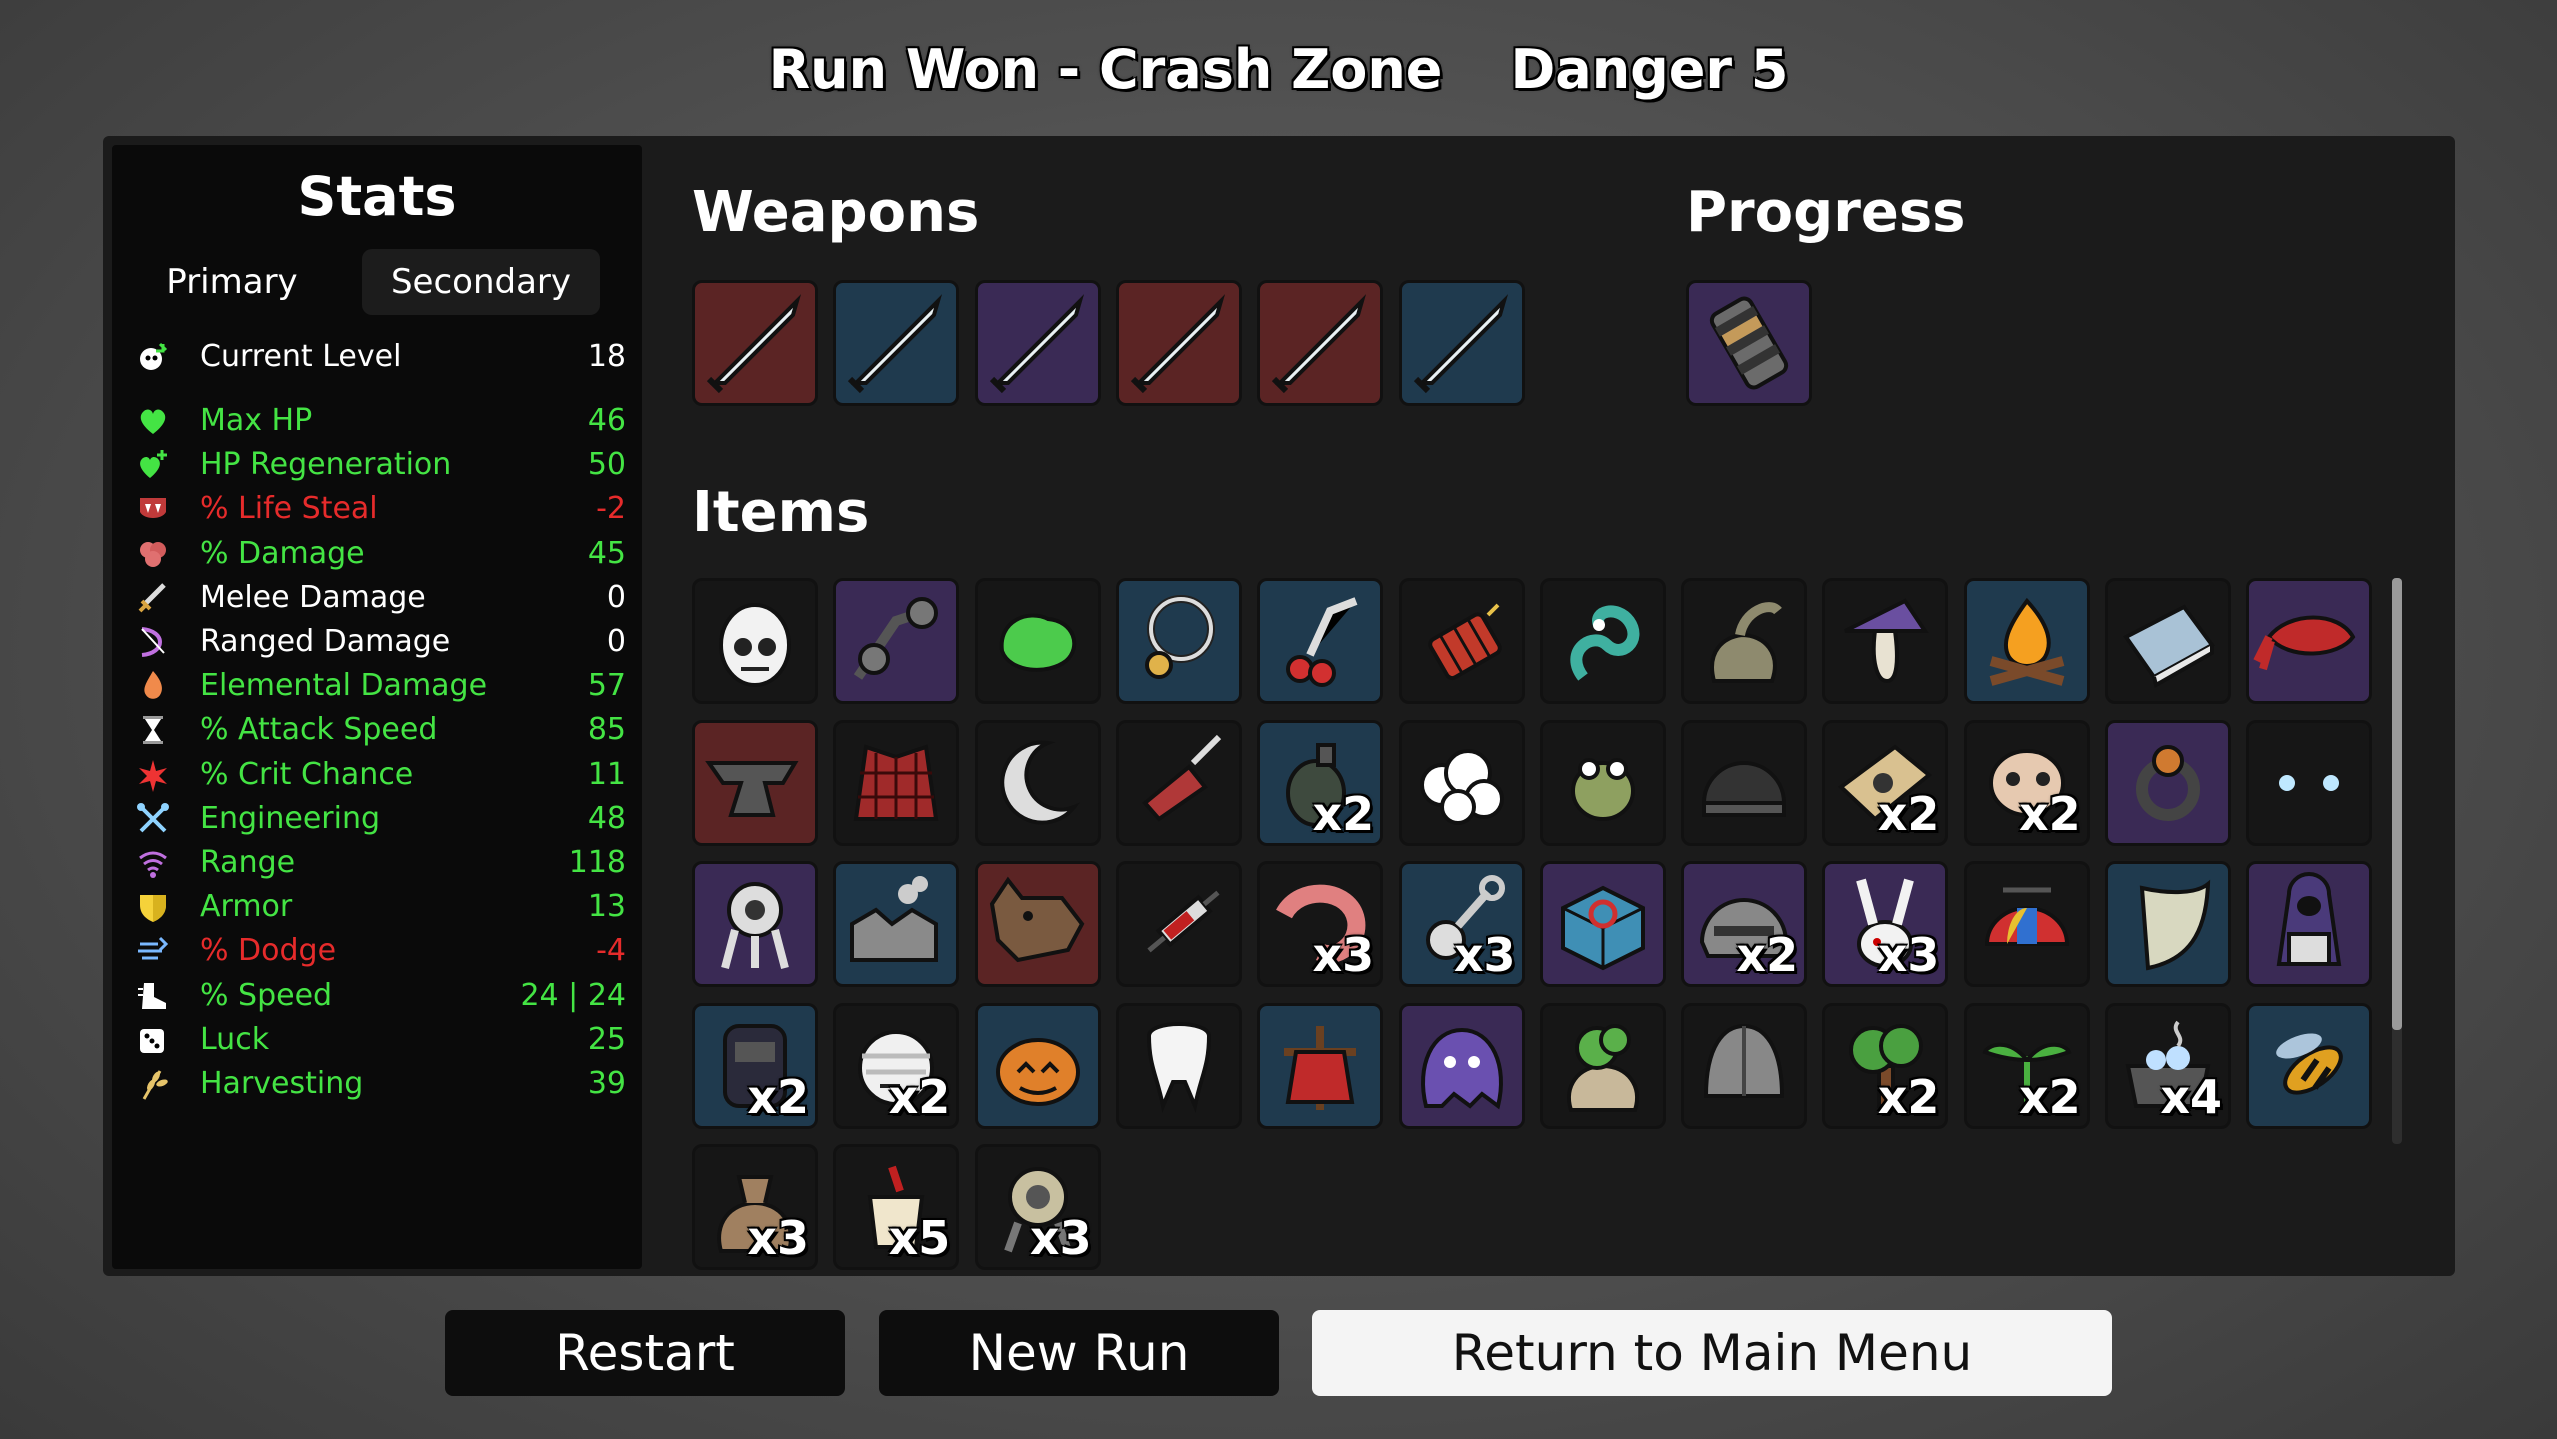 The width and height of the screenshot is (2557, 1439). What do you see at coordinates (153, 863) in the screenshot?
I see `range-waves-icon` at bounding box center [153, 863].